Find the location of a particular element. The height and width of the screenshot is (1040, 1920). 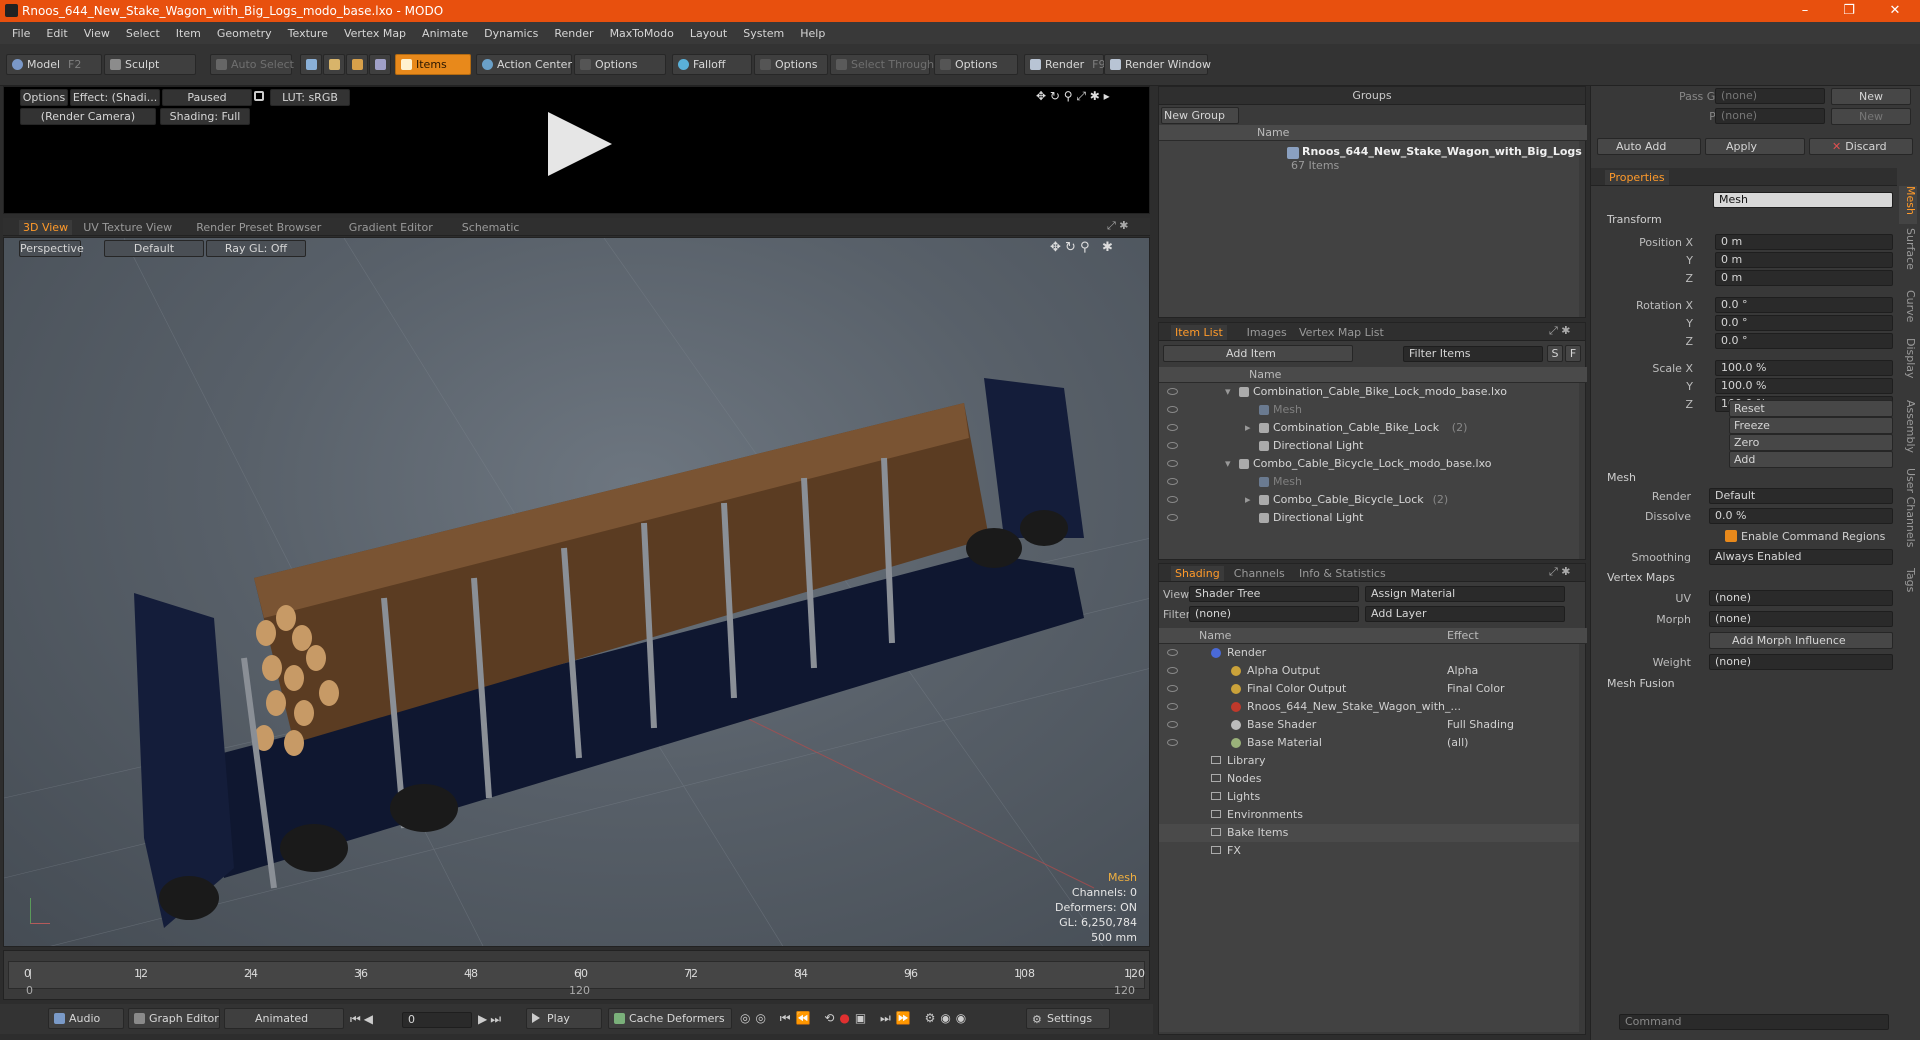

smoothing-dropdown: Always Enabled is located at coordinates (1801, 557).